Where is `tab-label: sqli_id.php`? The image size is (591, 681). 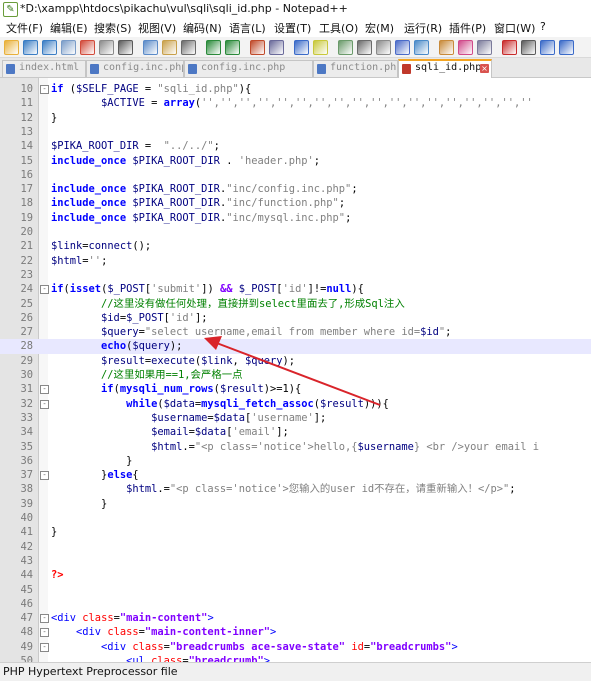 tab-label: sqli_id.php is located at coordinates (448, 67).